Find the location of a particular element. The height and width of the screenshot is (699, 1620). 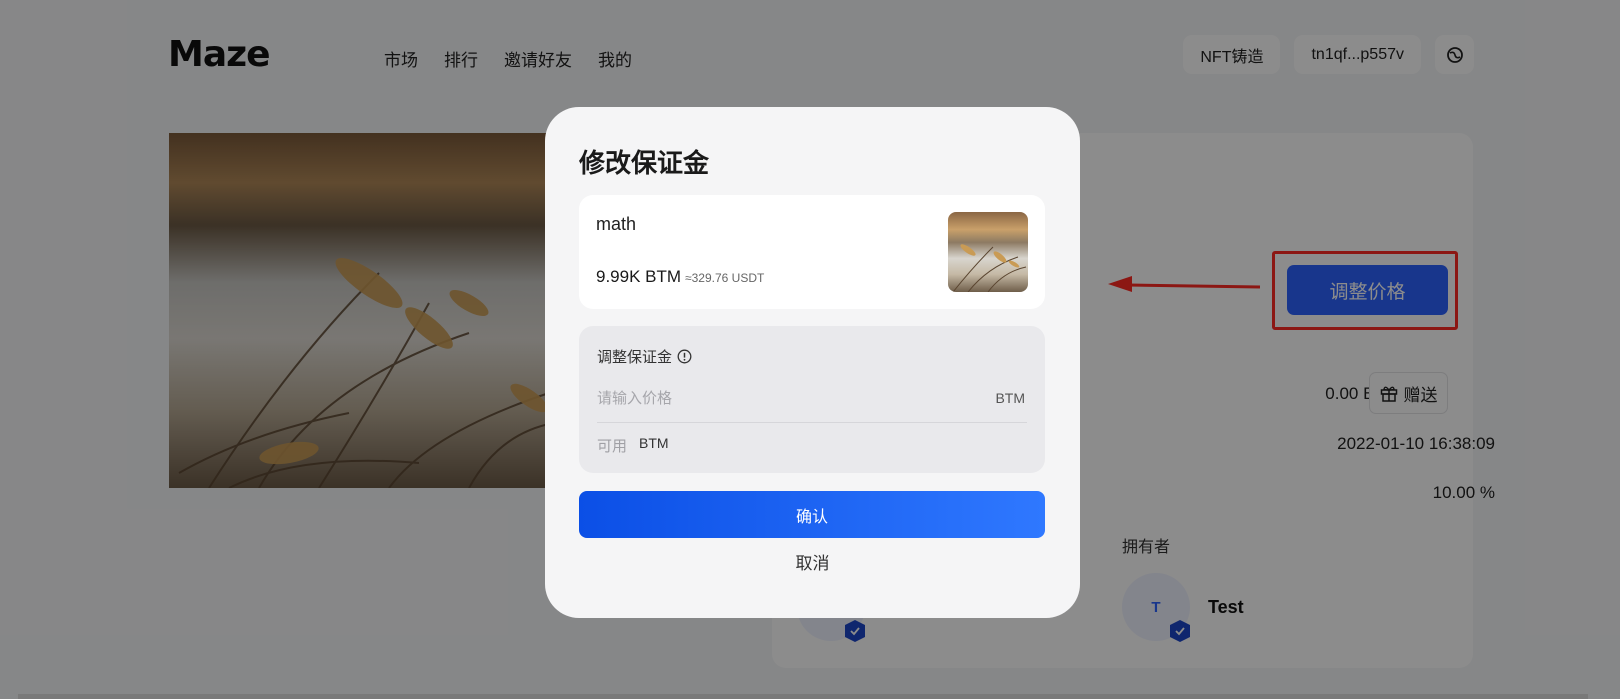

nft-price: 9.99K BTM ≈329.76 USDT is located at coordinates (680, 277).